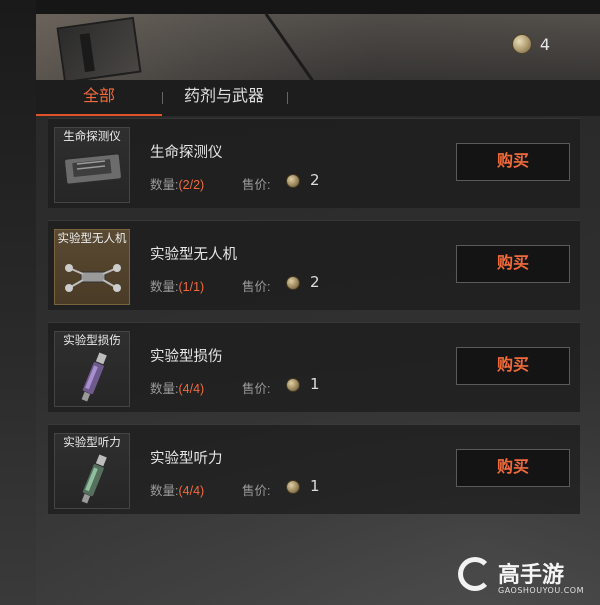 Image resolution: width=600 pixels, height=605 pixels. I want to click on top-bar, so click(300, 7).